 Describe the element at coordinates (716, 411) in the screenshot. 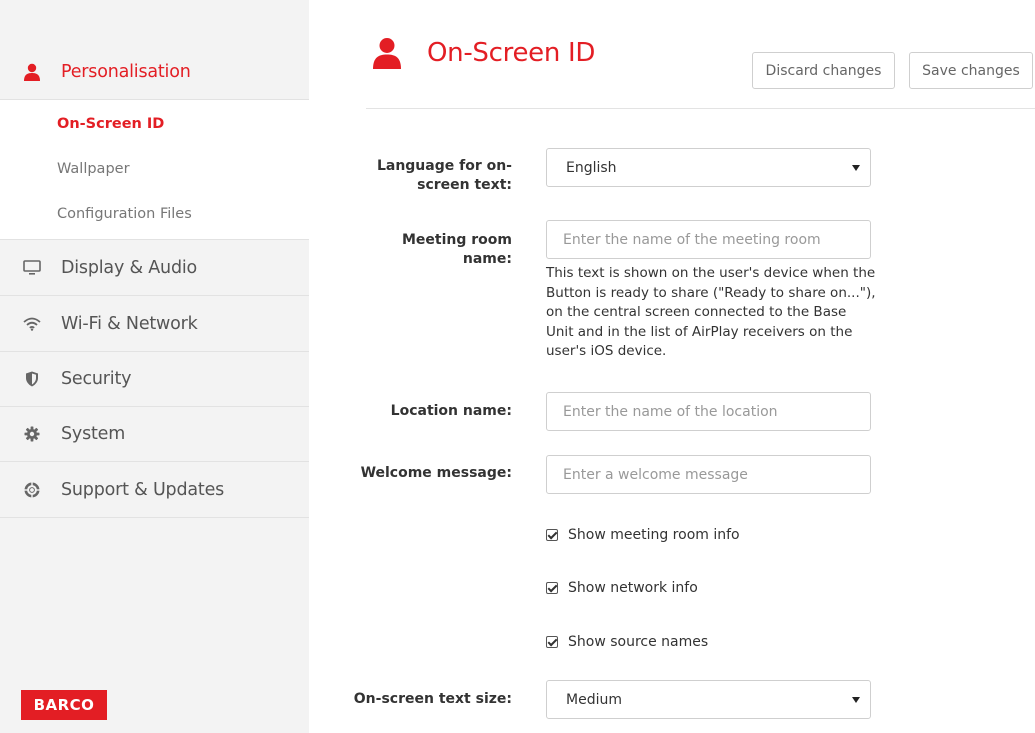

I see `location-input` at that location.